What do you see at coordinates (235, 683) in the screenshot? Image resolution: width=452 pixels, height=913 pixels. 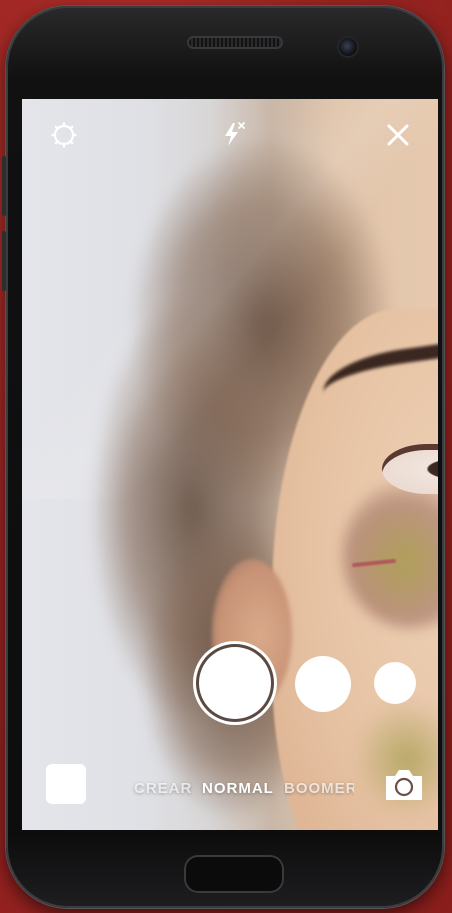 I see `shutter-button` at bounding box center [235, 683].